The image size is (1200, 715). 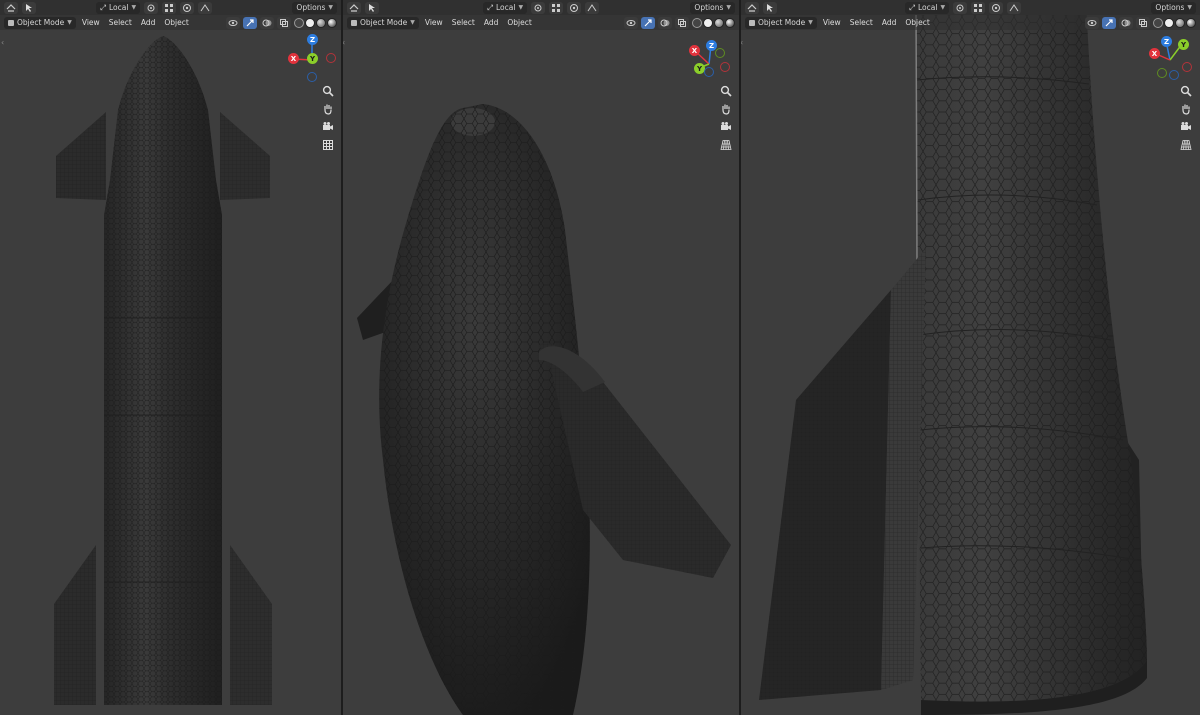 What do you see at coordinates (521, 7) in the screenshot?
I see `chevron-down-icon: ▼` at bounding box center [521, 7].